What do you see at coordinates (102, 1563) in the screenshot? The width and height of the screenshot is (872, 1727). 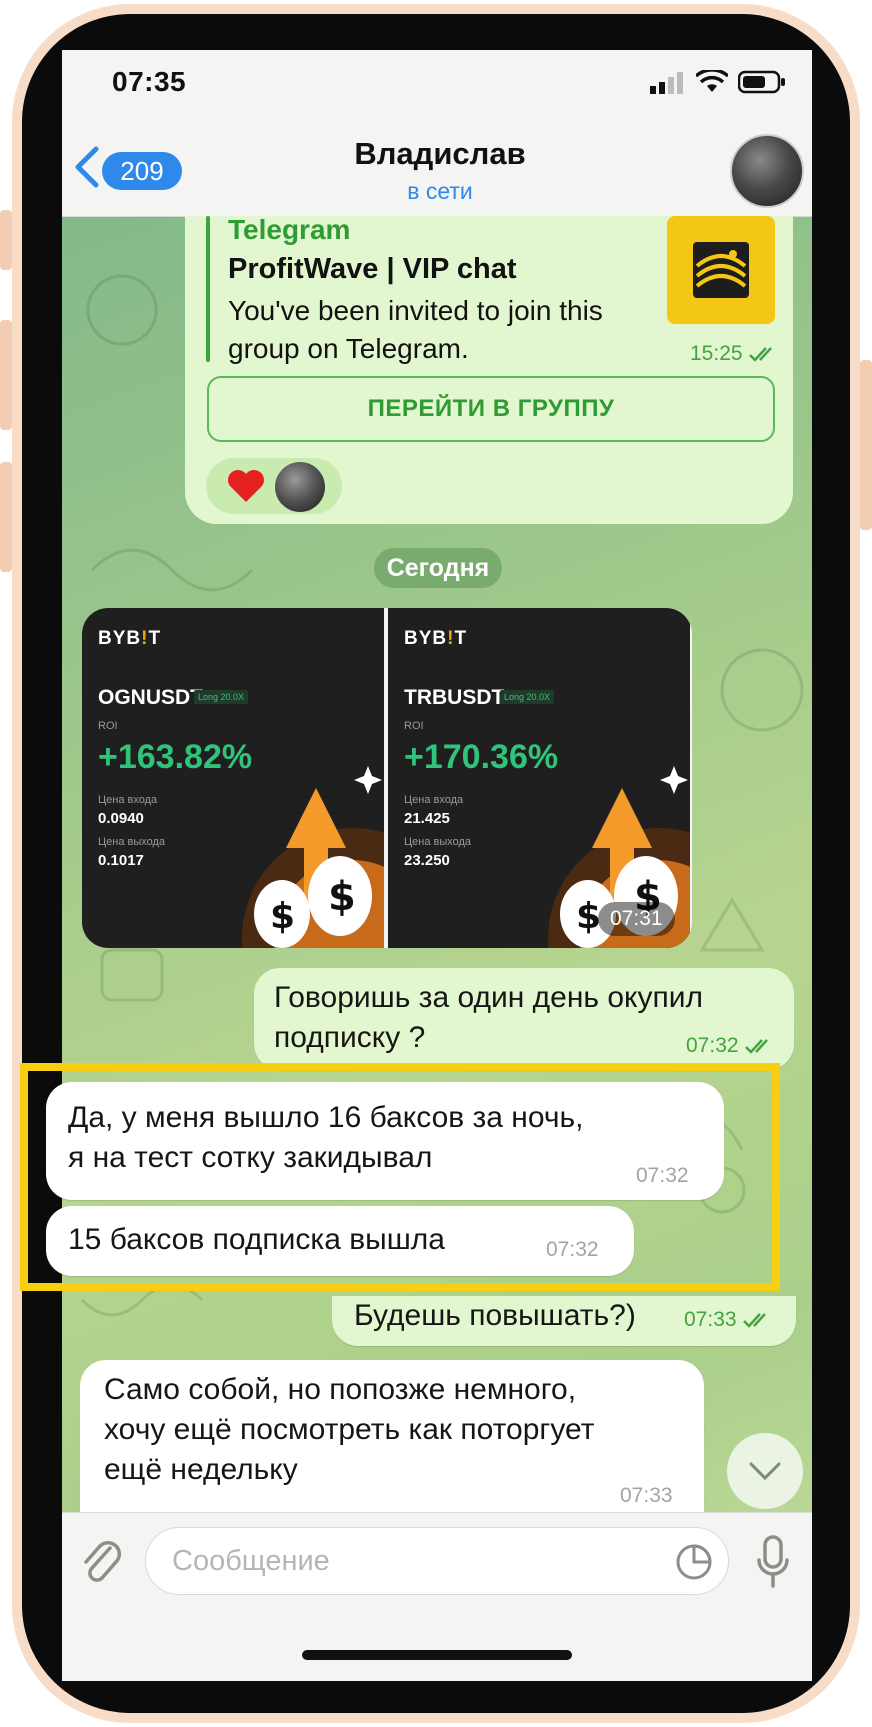 I see `attachment-icon` at bounding box center [102, 1563].